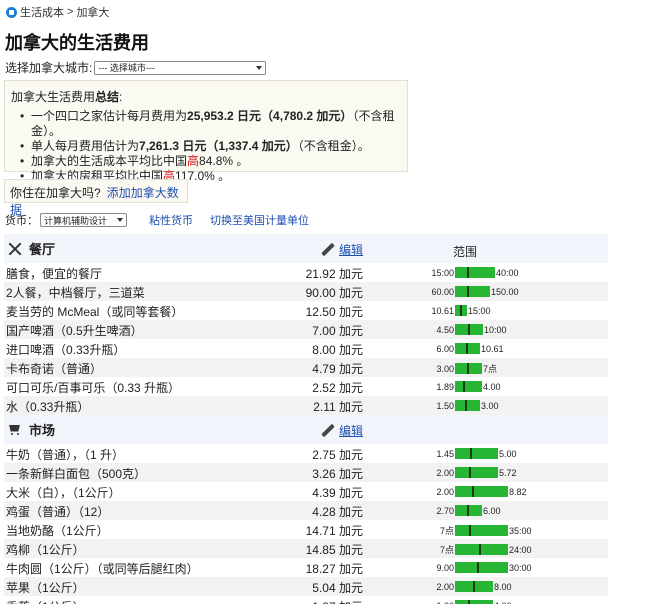 This screenshot has height=604, width=648. I want to click on range-low: 4.50, so click(445, 329).